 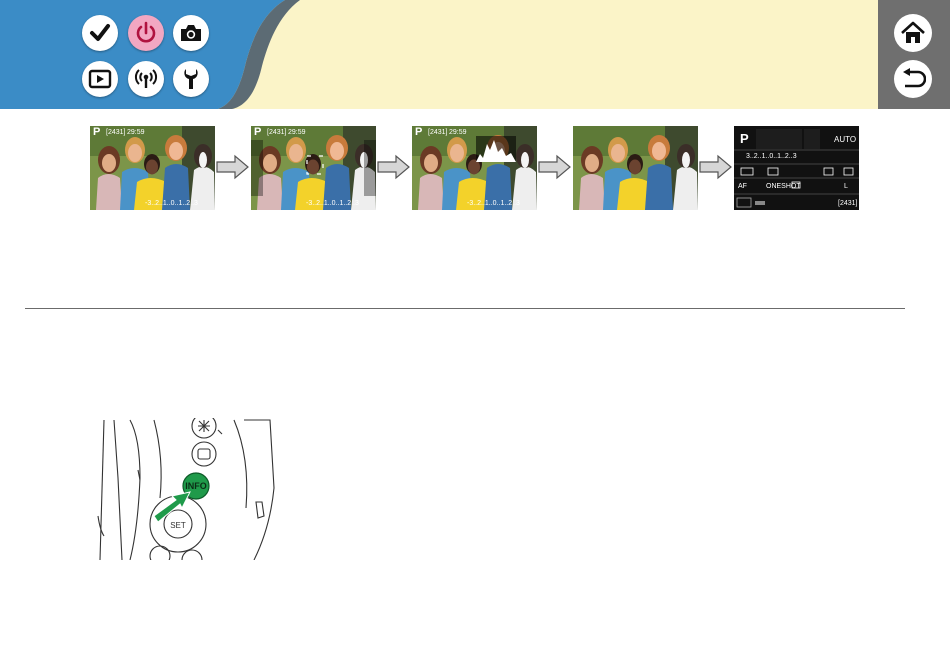 I want to click on nav-basic-guide-button, so click(x=146, y=33).